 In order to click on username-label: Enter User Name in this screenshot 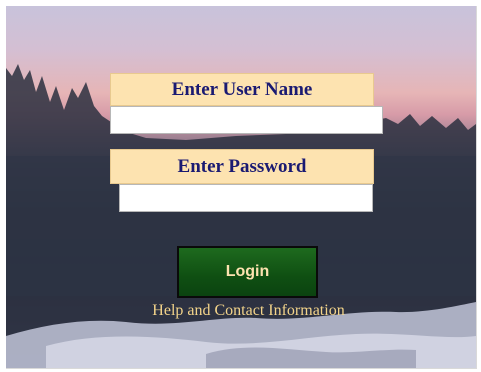, I will do `click(242, 89)`.